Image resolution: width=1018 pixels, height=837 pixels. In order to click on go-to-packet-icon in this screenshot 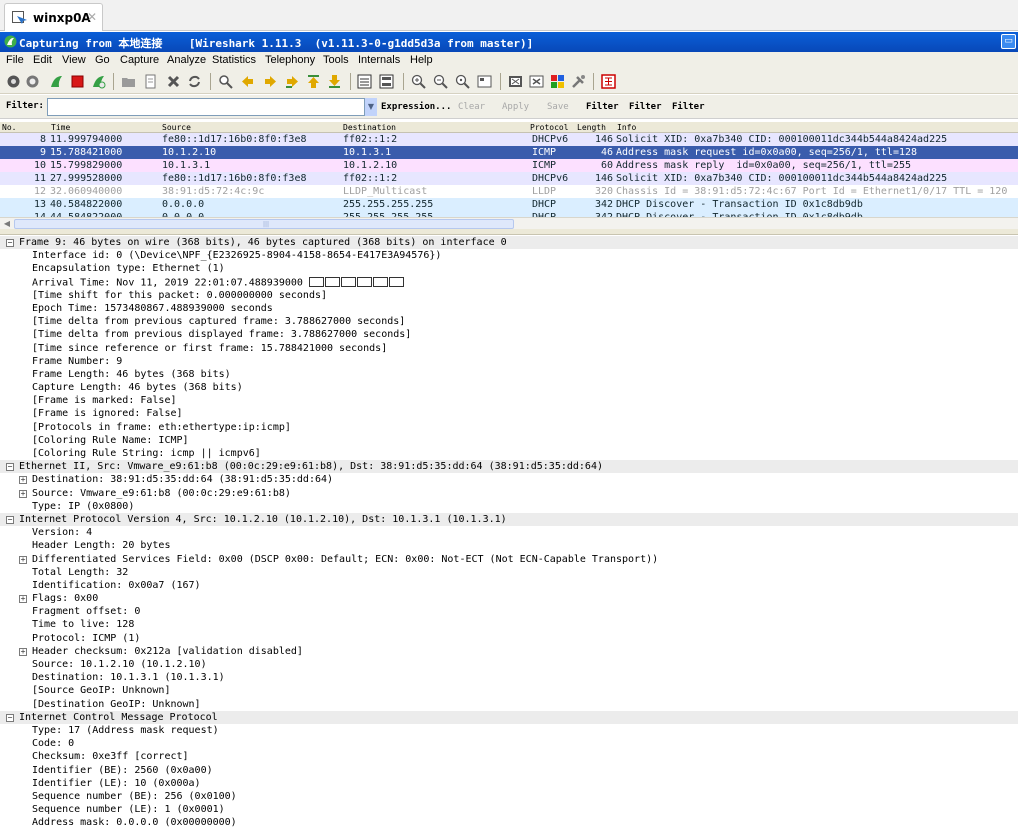, I will do `click(292, 81)`.